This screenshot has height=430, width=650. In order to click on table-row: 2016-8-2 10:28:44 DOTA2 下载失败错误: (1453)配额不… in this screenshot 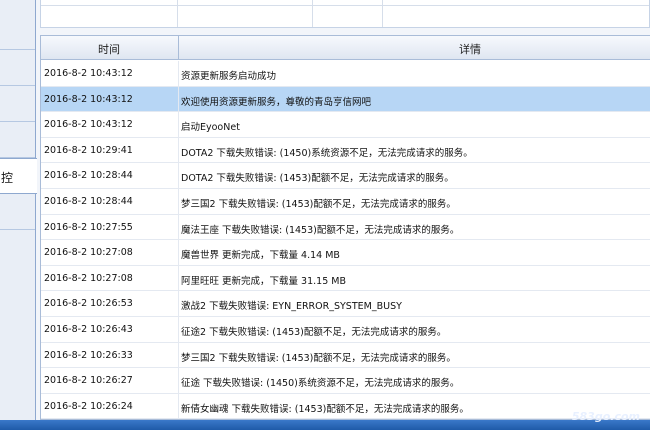, I will do `click(345, 176)`.